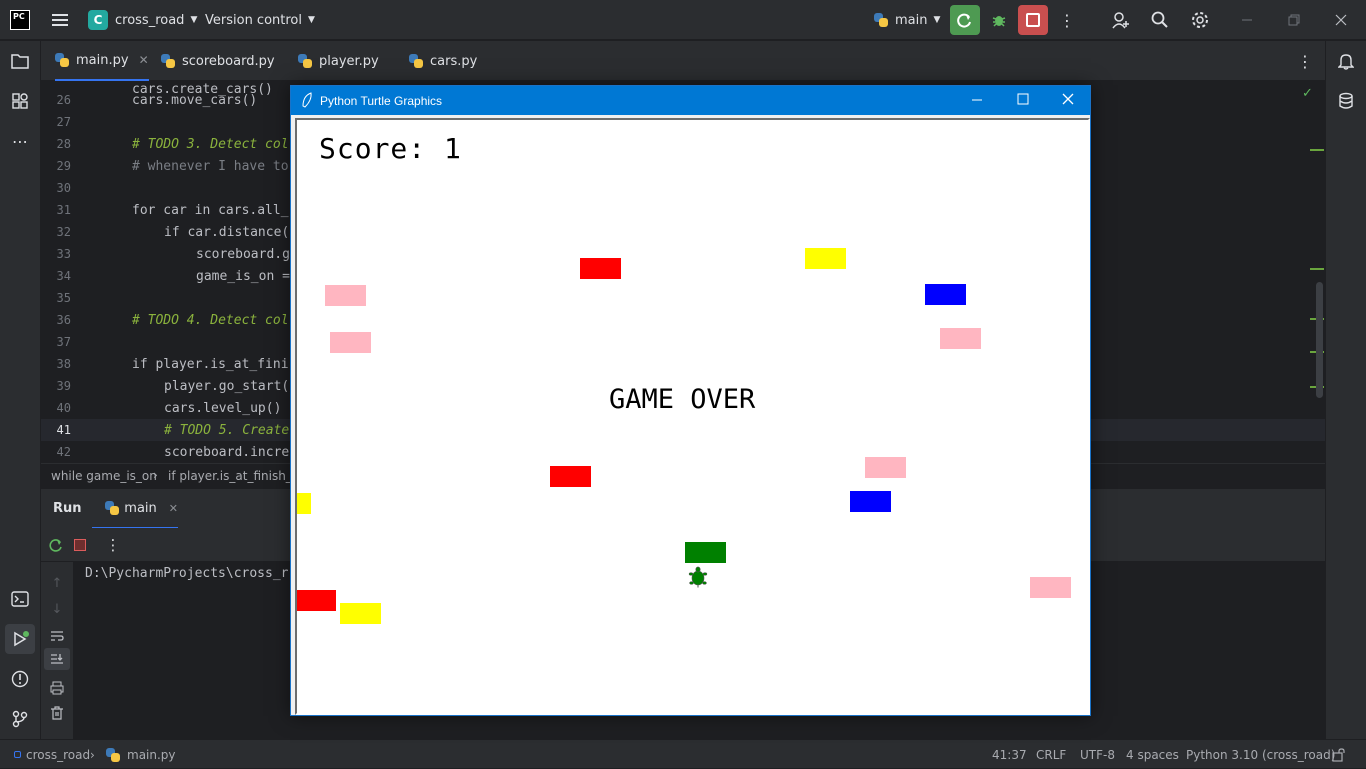  I want to click on code-text: scoreboard.g, so click(243, 254).